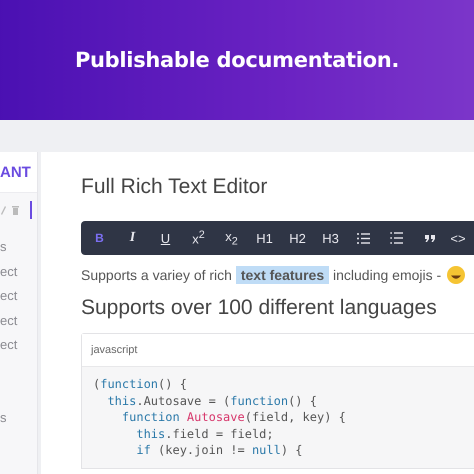  I want to click on format-button: U, so click(165, 238).